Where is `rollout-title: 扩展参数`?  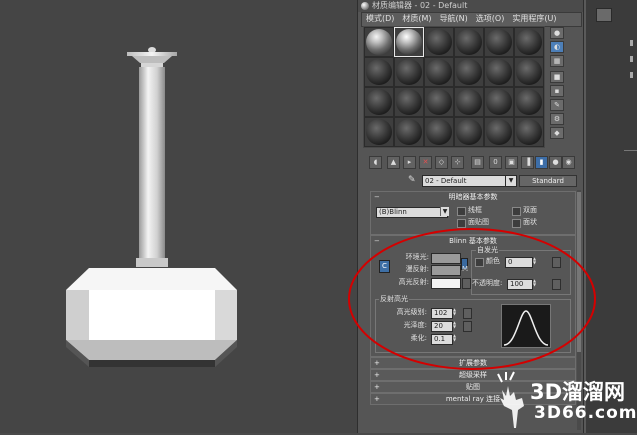 rollout-title: 扩展参数 is located at coordinates (473, 363).